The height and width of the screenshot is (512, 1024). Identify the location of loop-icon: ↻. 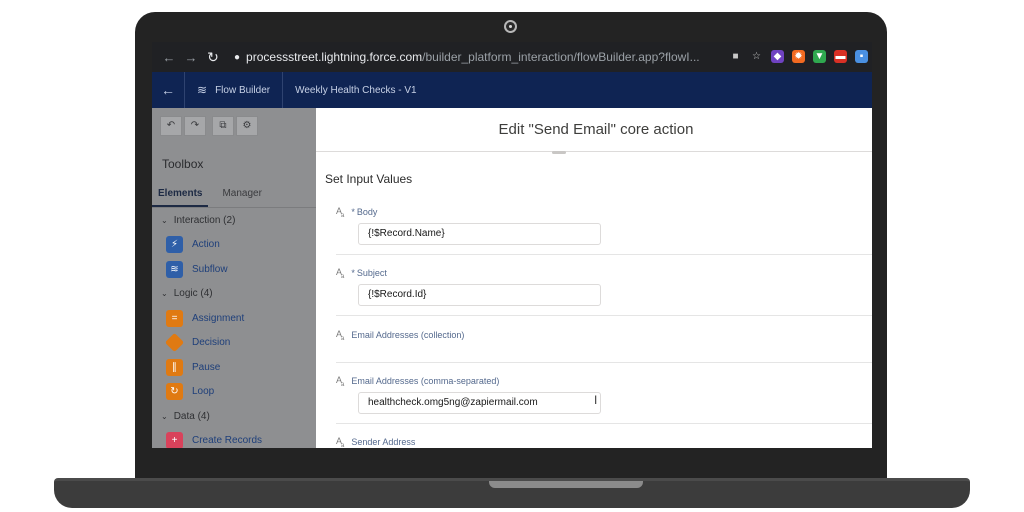
(174, 392).